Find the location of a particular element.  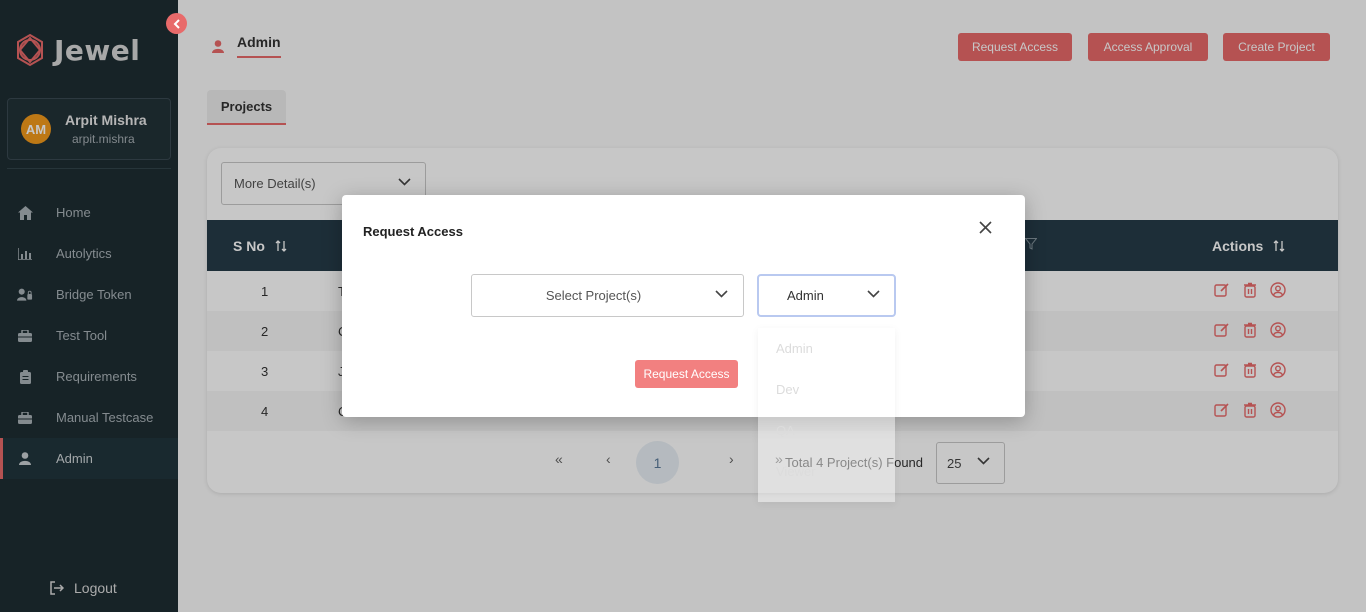

role-select: Admin is located at coordinates (826, 295).